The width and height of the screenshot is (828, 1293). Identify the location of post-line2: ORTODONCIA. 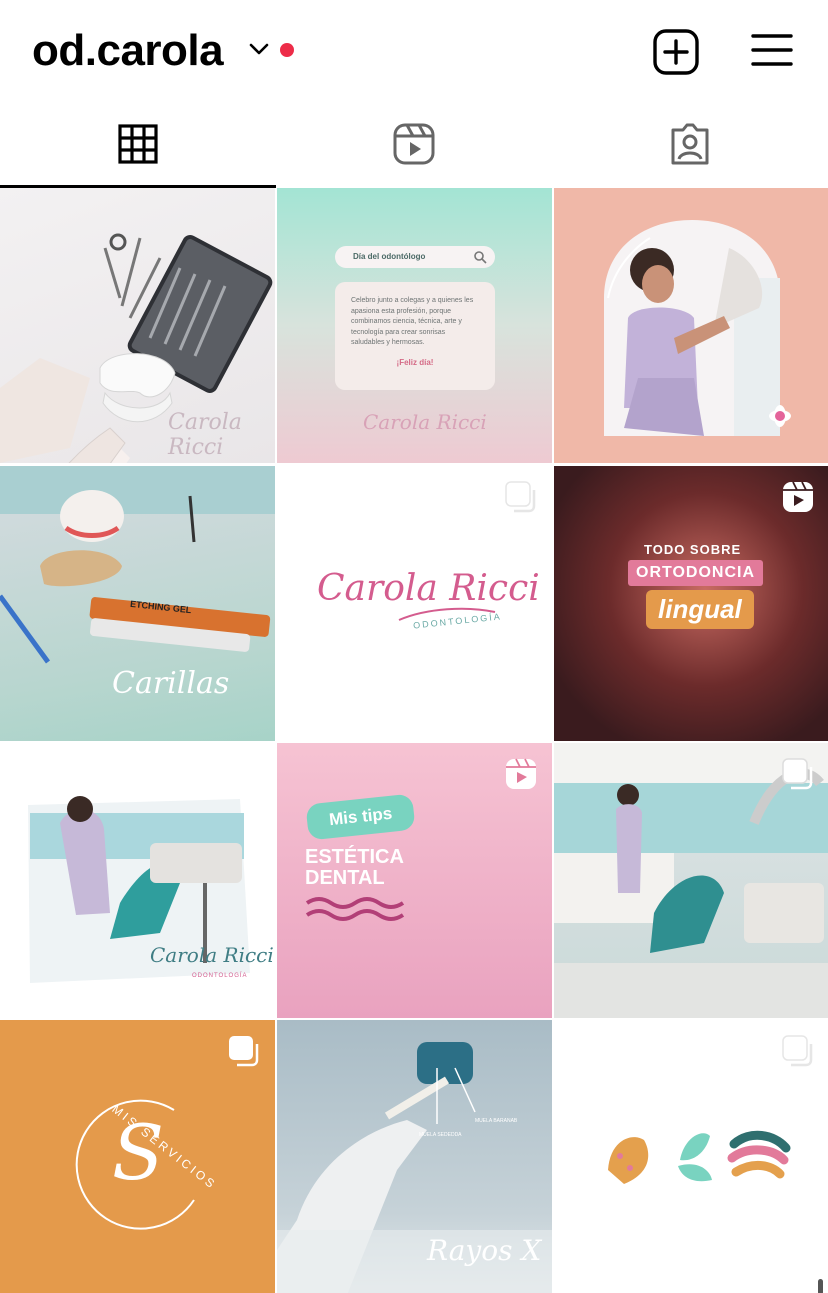
(696, 573).